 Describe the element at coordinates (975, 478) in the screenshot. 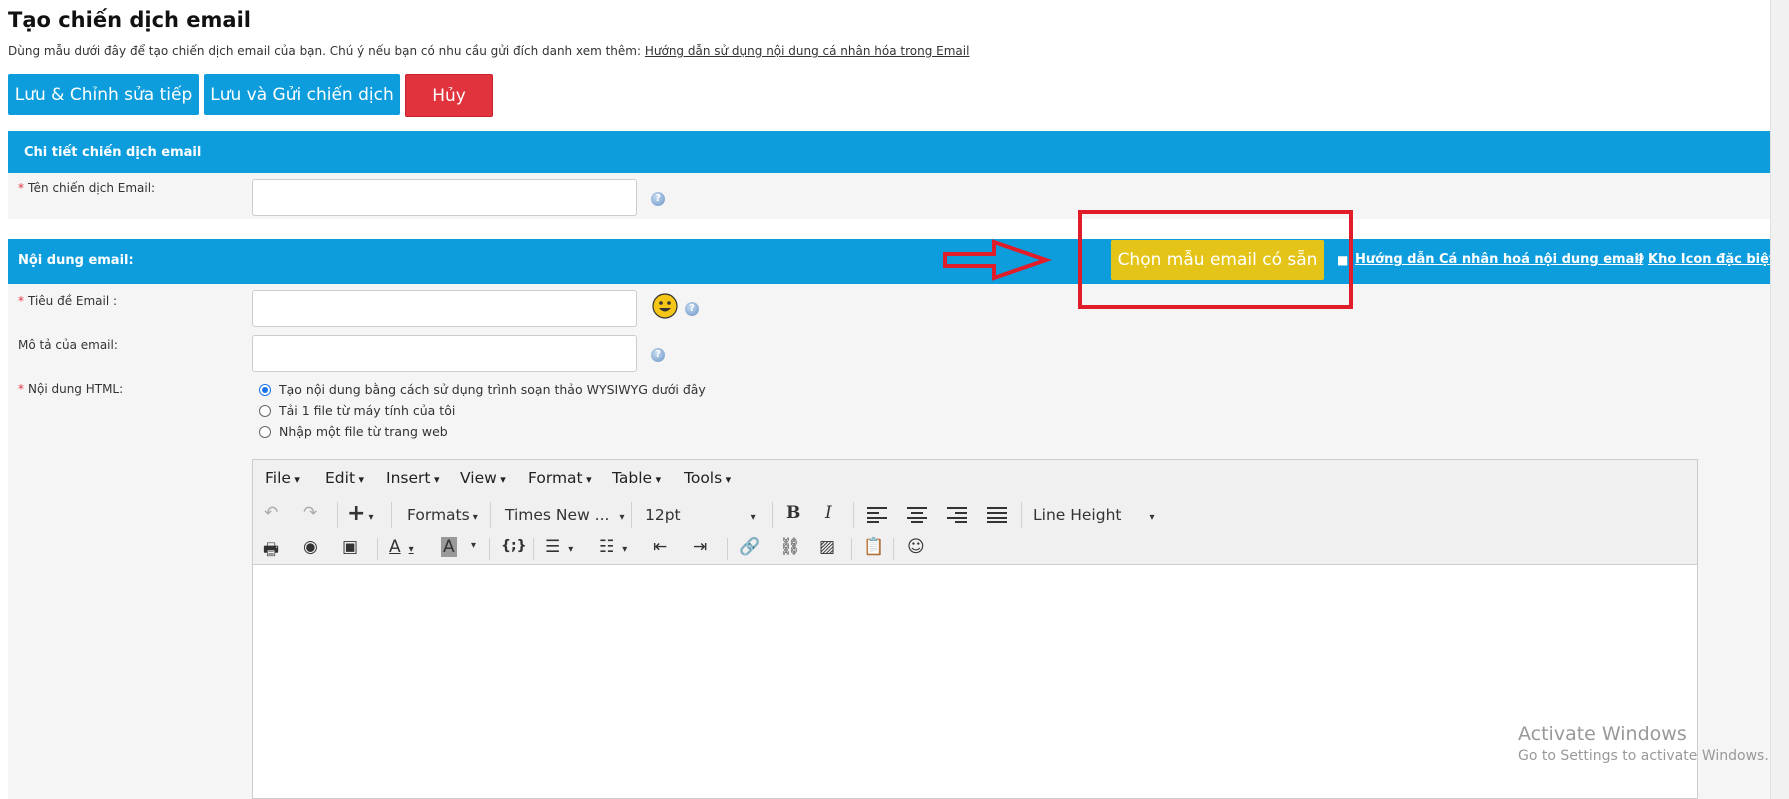

I see `editor-menubar: File Edit Insert View Format Table Tools` at that location.